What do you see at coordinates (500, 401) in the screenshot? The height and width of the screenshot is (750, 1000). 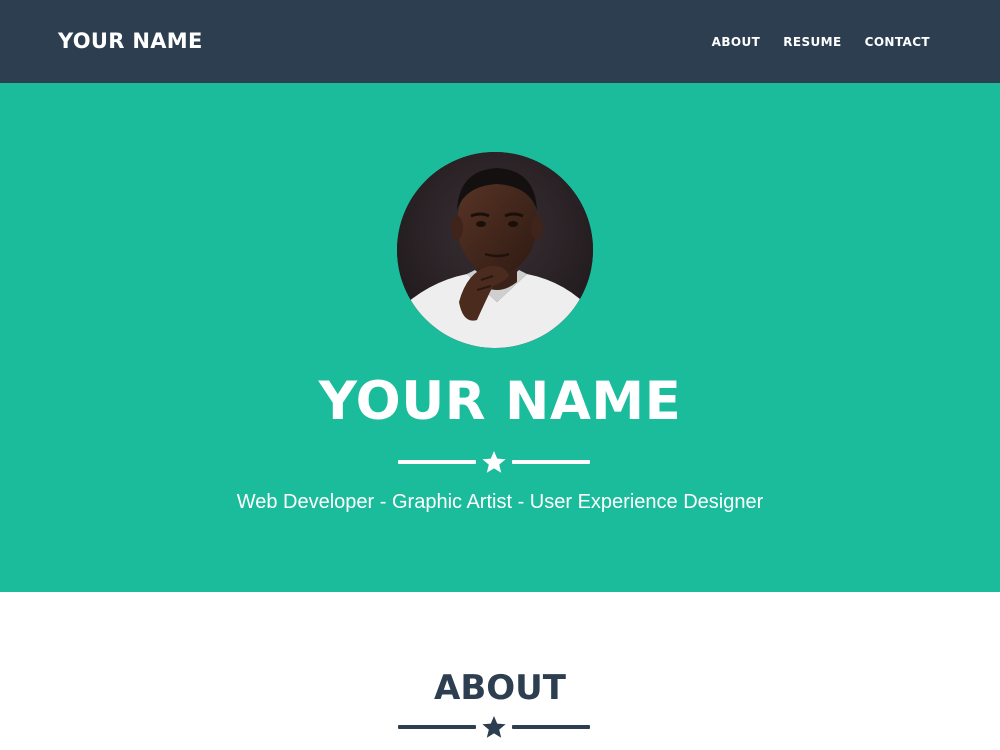 I see `hero-title: YOUR NAME` at bounding box center [500, 401].